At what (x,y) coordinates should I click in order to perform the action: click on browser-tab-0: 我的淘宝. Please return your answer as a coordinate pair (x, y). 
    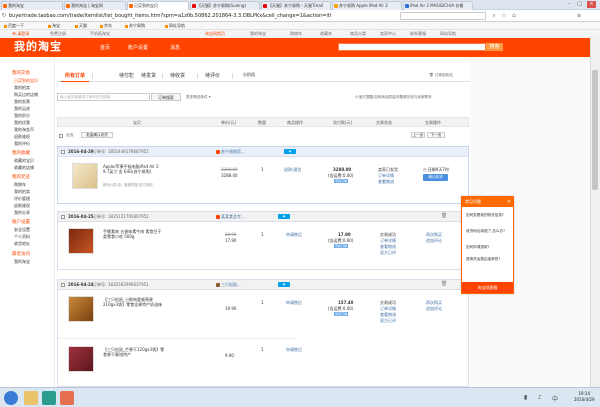
    Looking at the image, I should click on (32, 5).